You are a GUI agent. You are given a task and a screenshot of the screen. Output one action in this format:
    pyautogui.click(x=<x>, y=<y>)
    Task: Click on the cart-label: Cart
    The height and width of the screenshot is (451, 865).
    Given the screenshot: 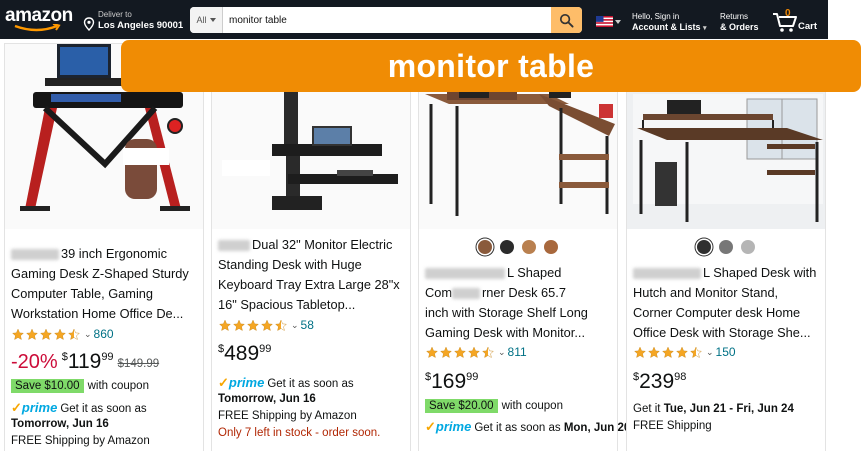 What is the action you would take?
    pyautogui.click(x=808, y=26)
    